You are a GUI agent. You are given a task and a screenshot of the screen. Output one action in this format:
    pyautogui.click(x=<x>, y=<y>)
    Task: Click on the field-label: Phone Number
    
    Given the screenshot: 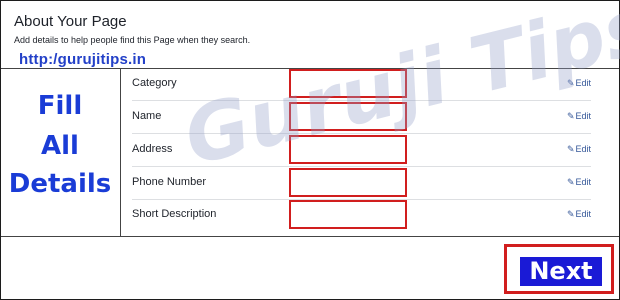 What is the action you would take?
    pyautogui.click(x=169, y=182)
    